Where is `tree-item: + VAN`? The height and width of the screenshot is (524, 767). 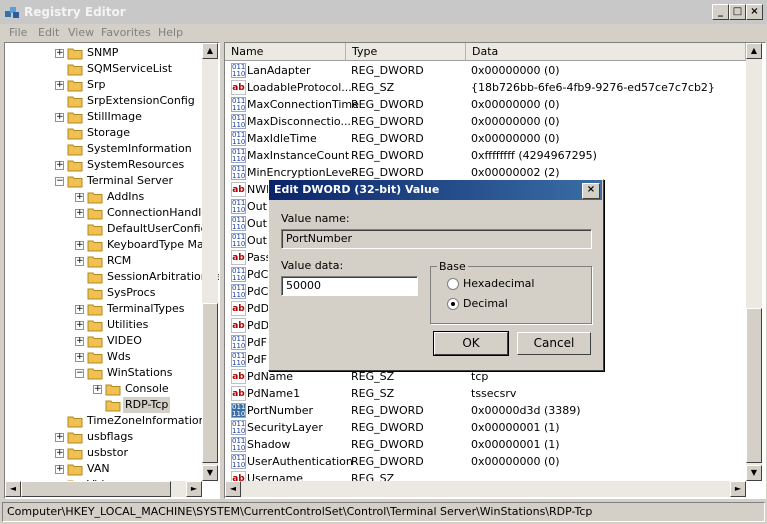 tree-item: + VAN is located at coordinates (105, 469).